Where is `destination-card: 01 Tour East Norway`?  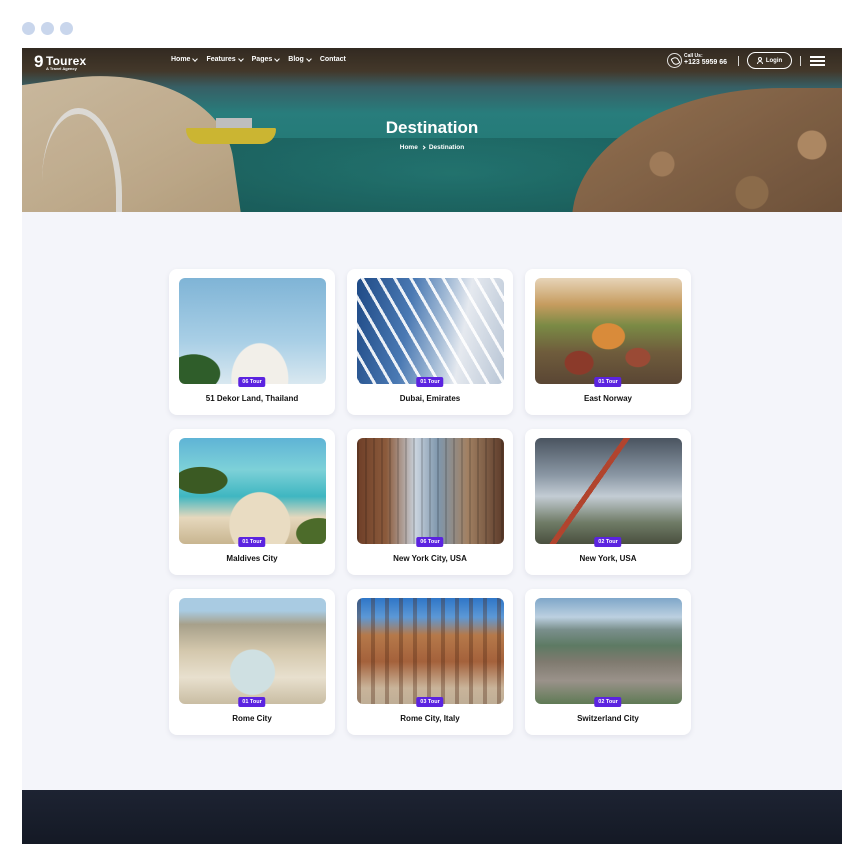 destination-card: 01 Tour East Norway is located at coordinates (608, 342).